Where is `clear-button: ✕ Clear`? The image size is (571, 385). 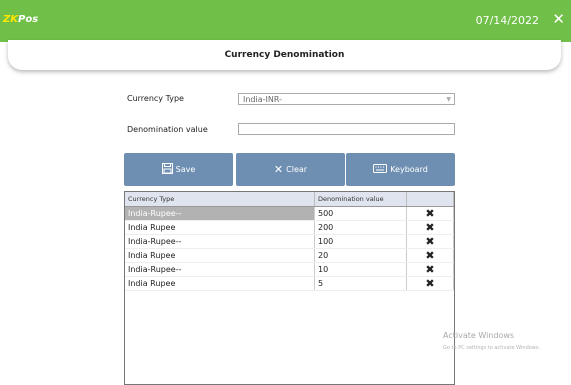
clear-button: ✕ Clear is located at coordinates (290, 169).